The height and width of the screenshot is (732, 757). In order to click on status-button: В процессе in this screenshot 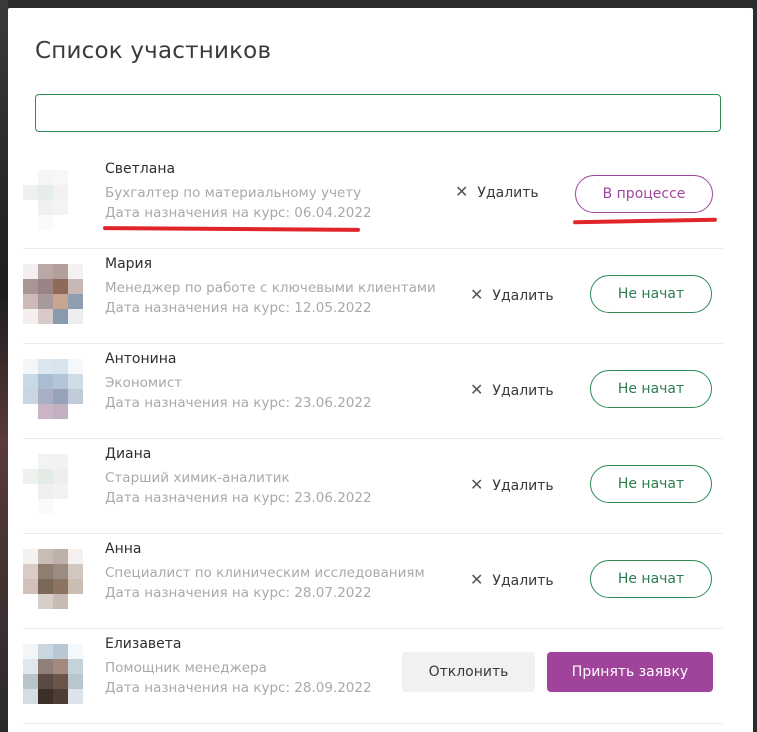, I will do `click(644, 194)`.